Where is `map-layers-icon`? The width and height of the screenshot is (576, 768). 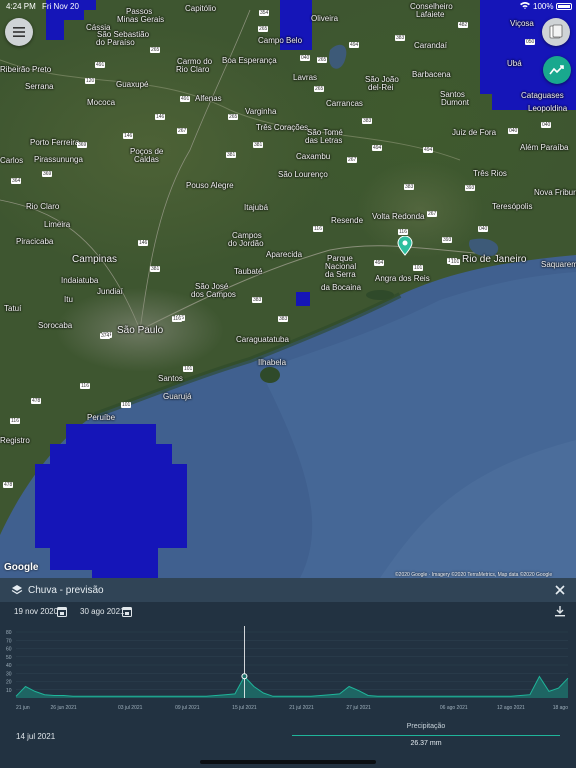
map-layers-icon is located at coordinates (556, 31).